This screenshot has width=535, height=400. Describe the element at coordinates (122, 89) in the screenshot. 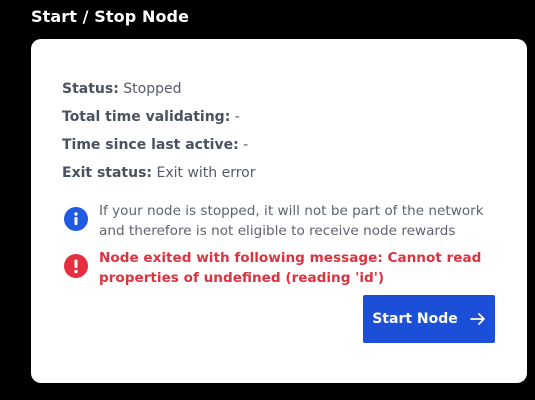

I see `status-row: Status: Stopped` at that location.